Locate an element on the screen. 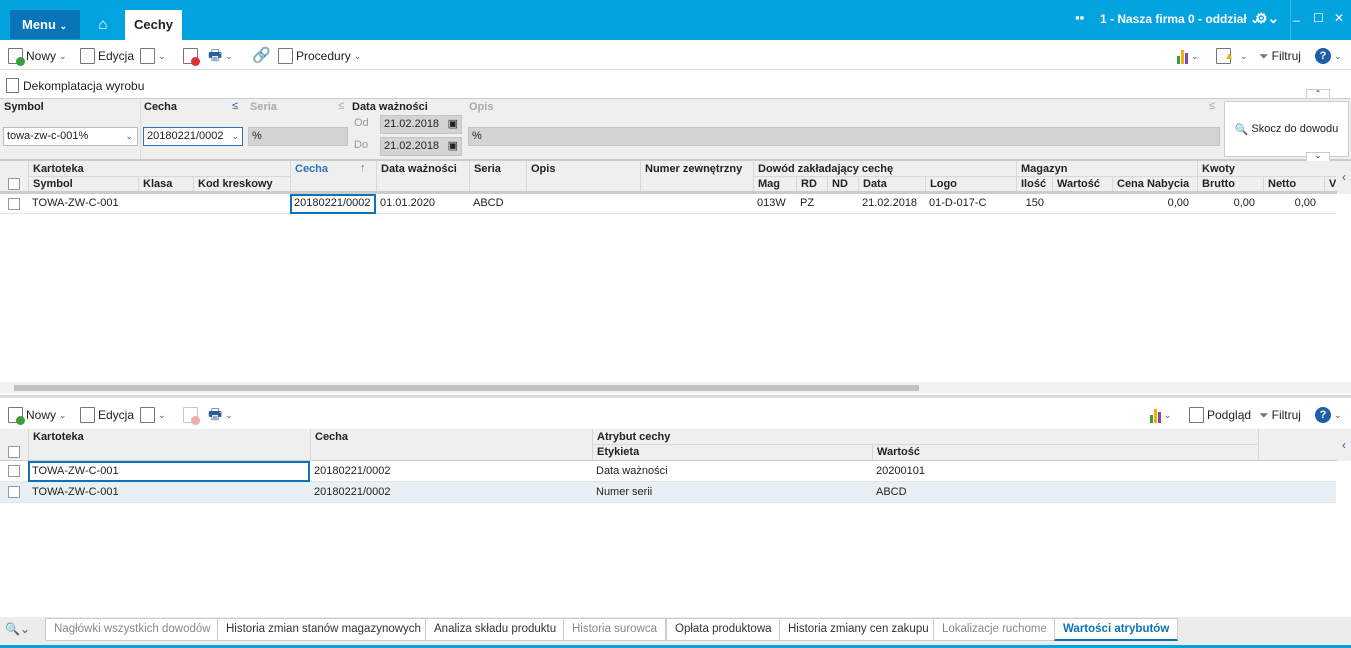  symbol-input: towa-zw-c-001% ⌄ is located at coordinates (70, 136).